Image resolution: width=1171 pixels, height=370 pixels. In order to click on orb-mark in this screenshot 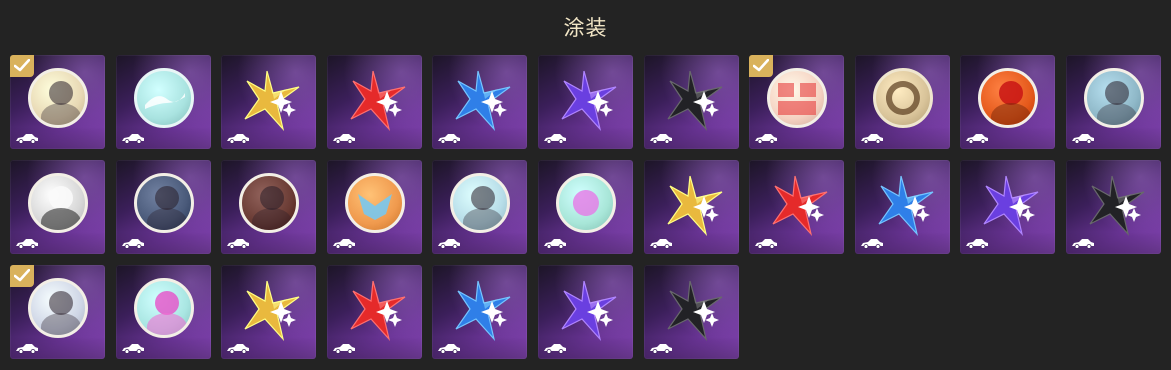, I will do `click(585, 203)`.